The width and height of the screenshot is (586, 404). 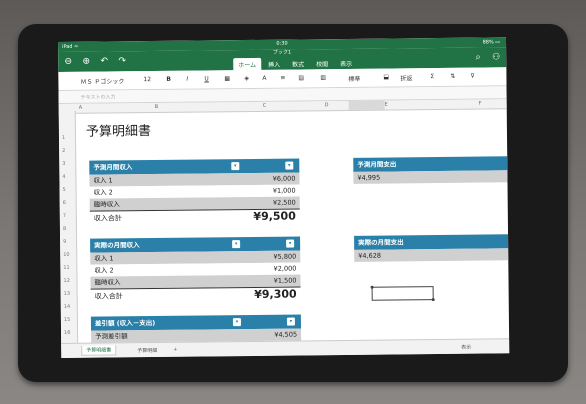 I want to click on row-6: 6, so click(x=64, y=203).